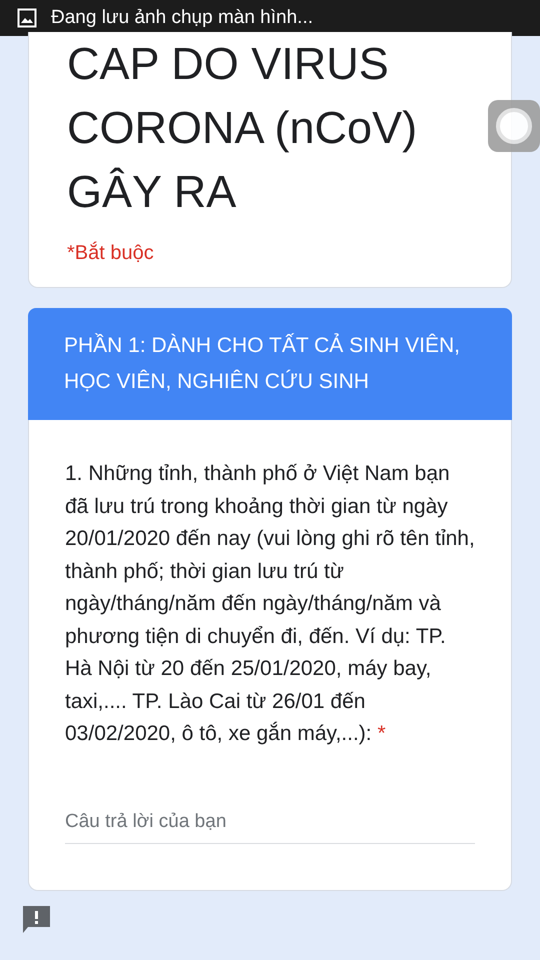 This screenshot has width=540, height=960. I want to click on answer-field: Câu trả lời của bạn, so click(270, 824).